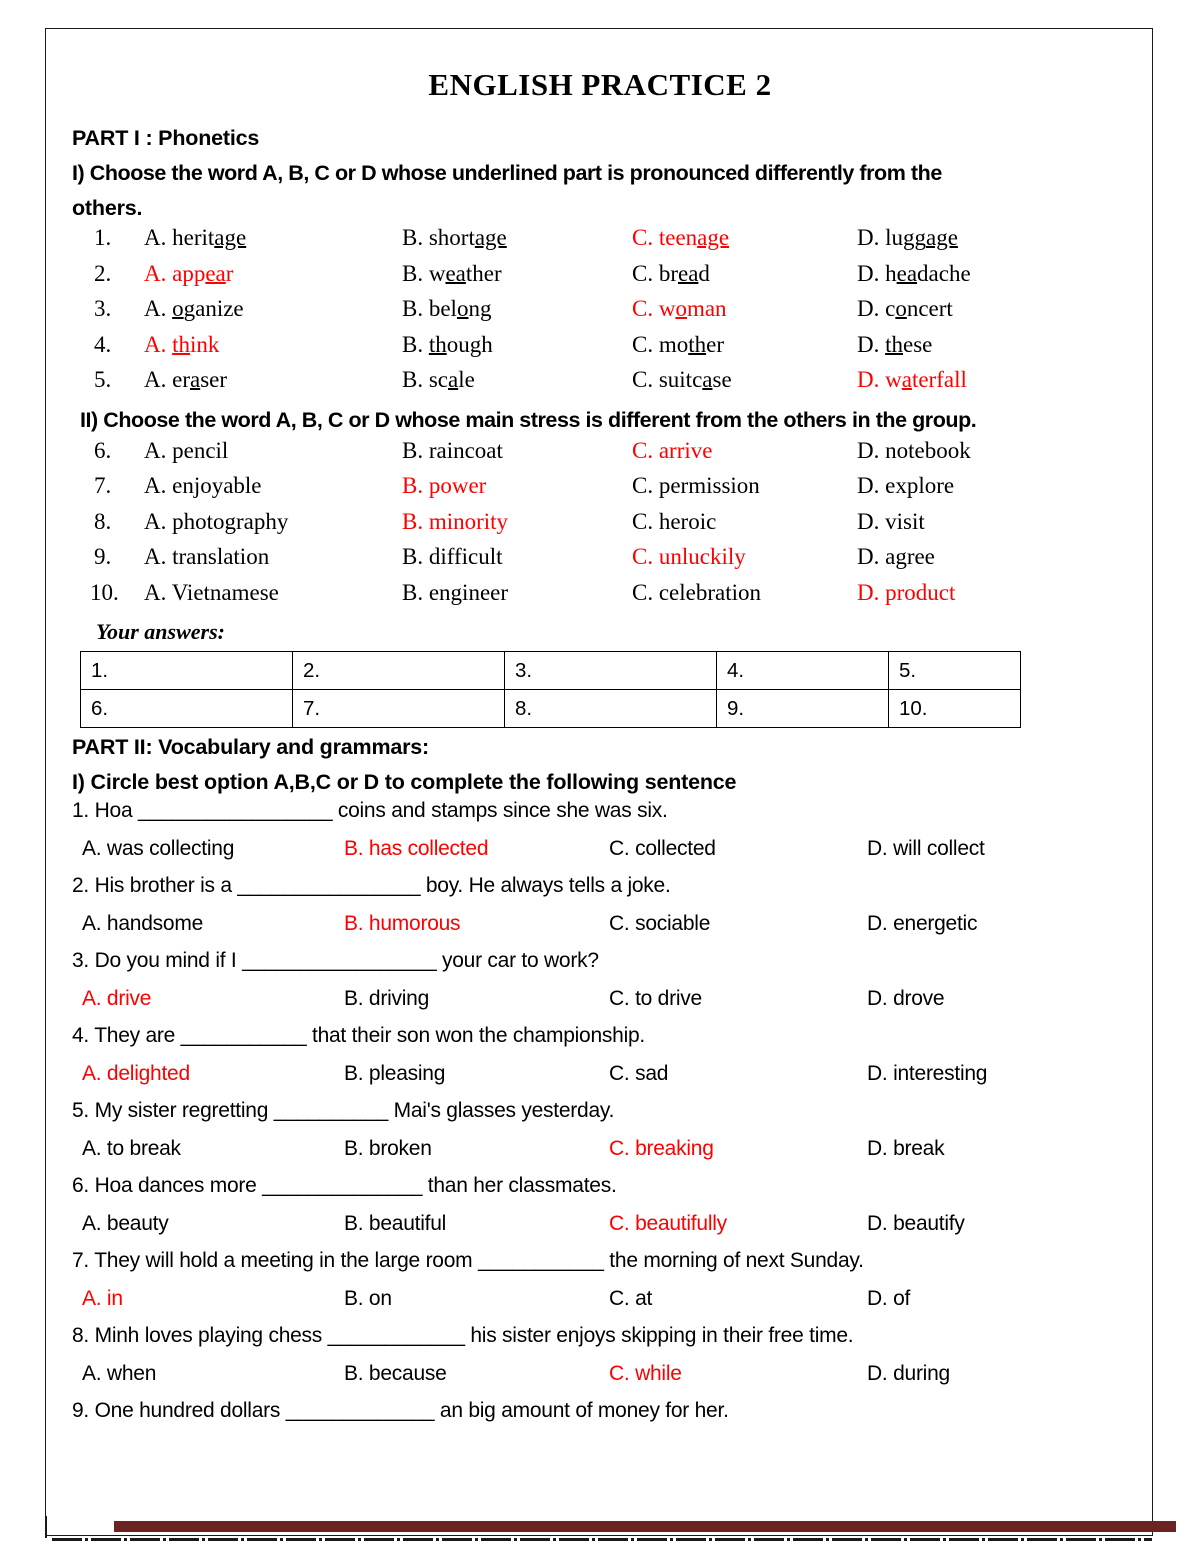 Image resolution: width=1200 pixels, height=1553 pixels. Describe the element at coordinates (186, 709) in the screenshot. I see `answer-cell: 6.` at that location.